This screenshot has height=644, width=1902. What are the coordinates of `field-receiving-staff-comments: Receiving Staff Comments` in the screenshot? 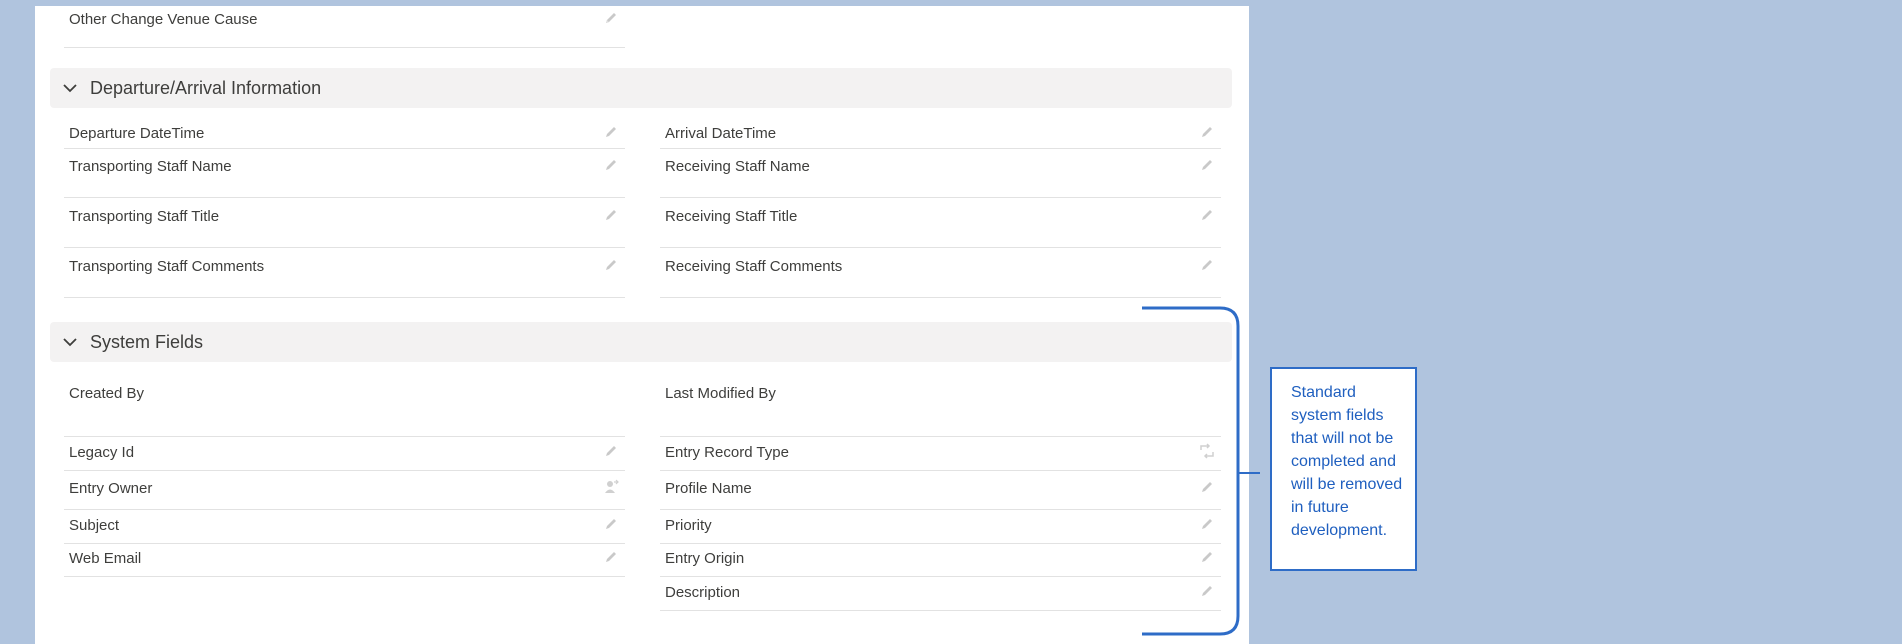 It's located at (940, 275).